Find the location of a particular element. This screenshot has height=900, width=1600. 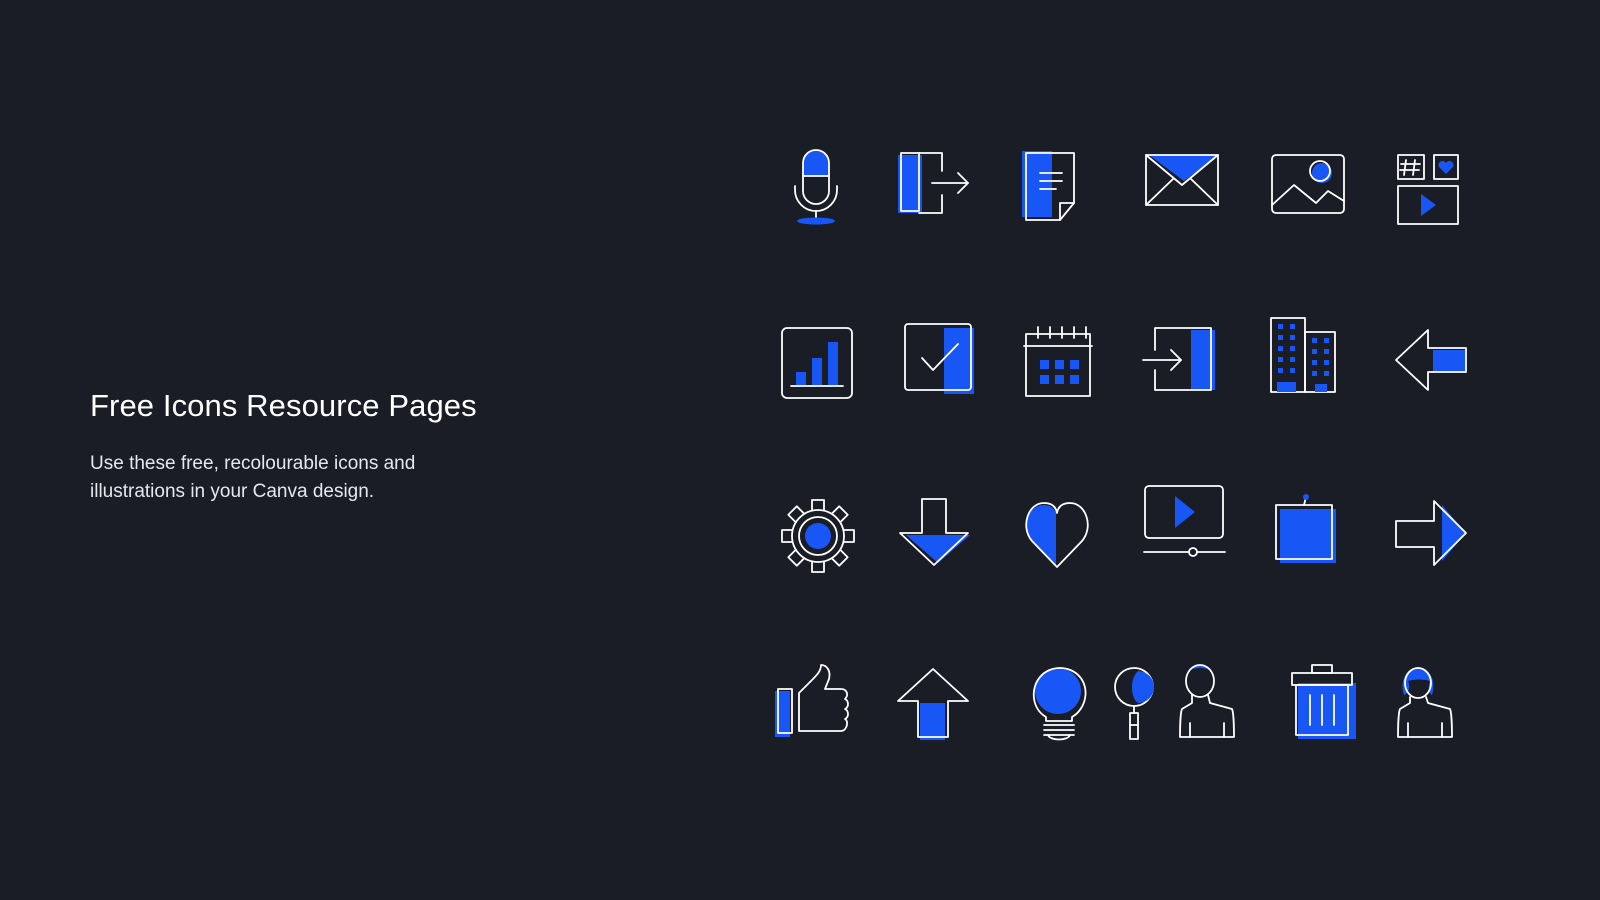

calendar-icon is located at coordinates (1065, 361).